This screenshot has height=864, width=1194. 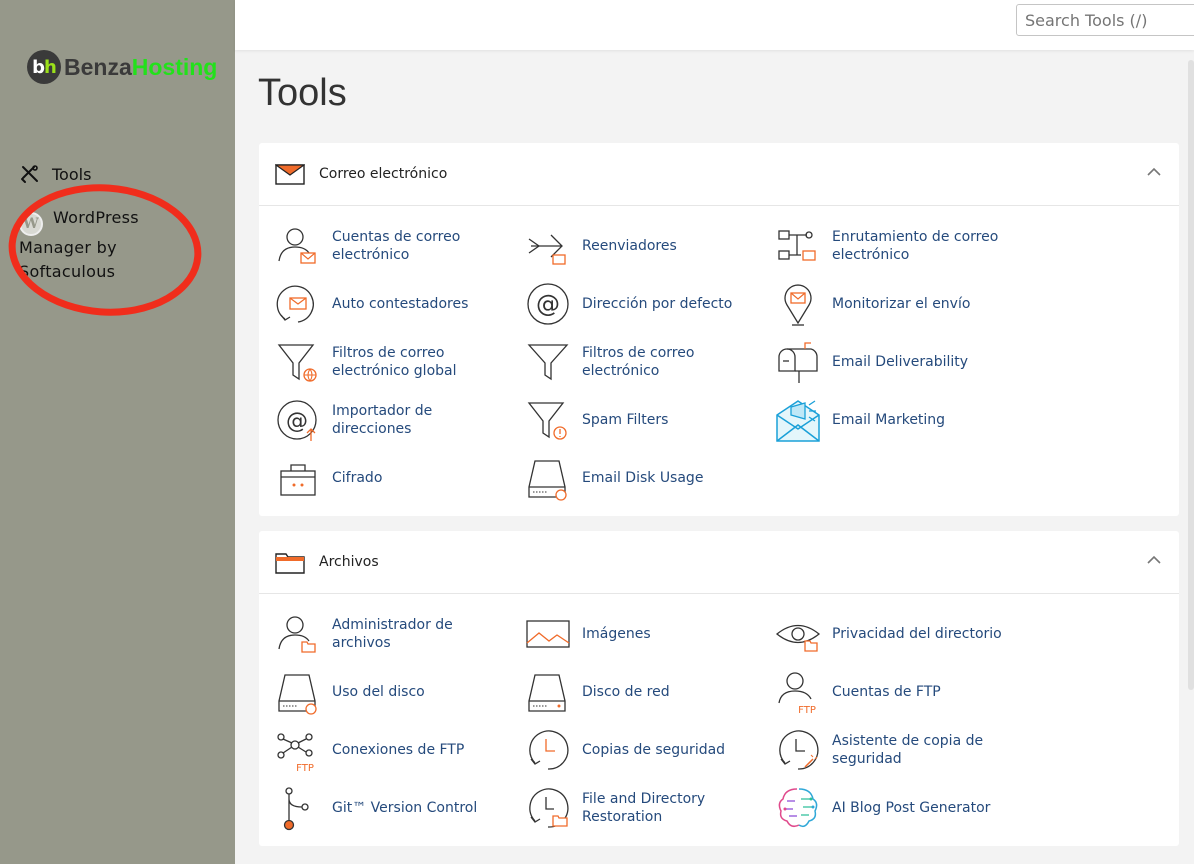 I want to click on restoration-icon, so click(x=549, y=808).